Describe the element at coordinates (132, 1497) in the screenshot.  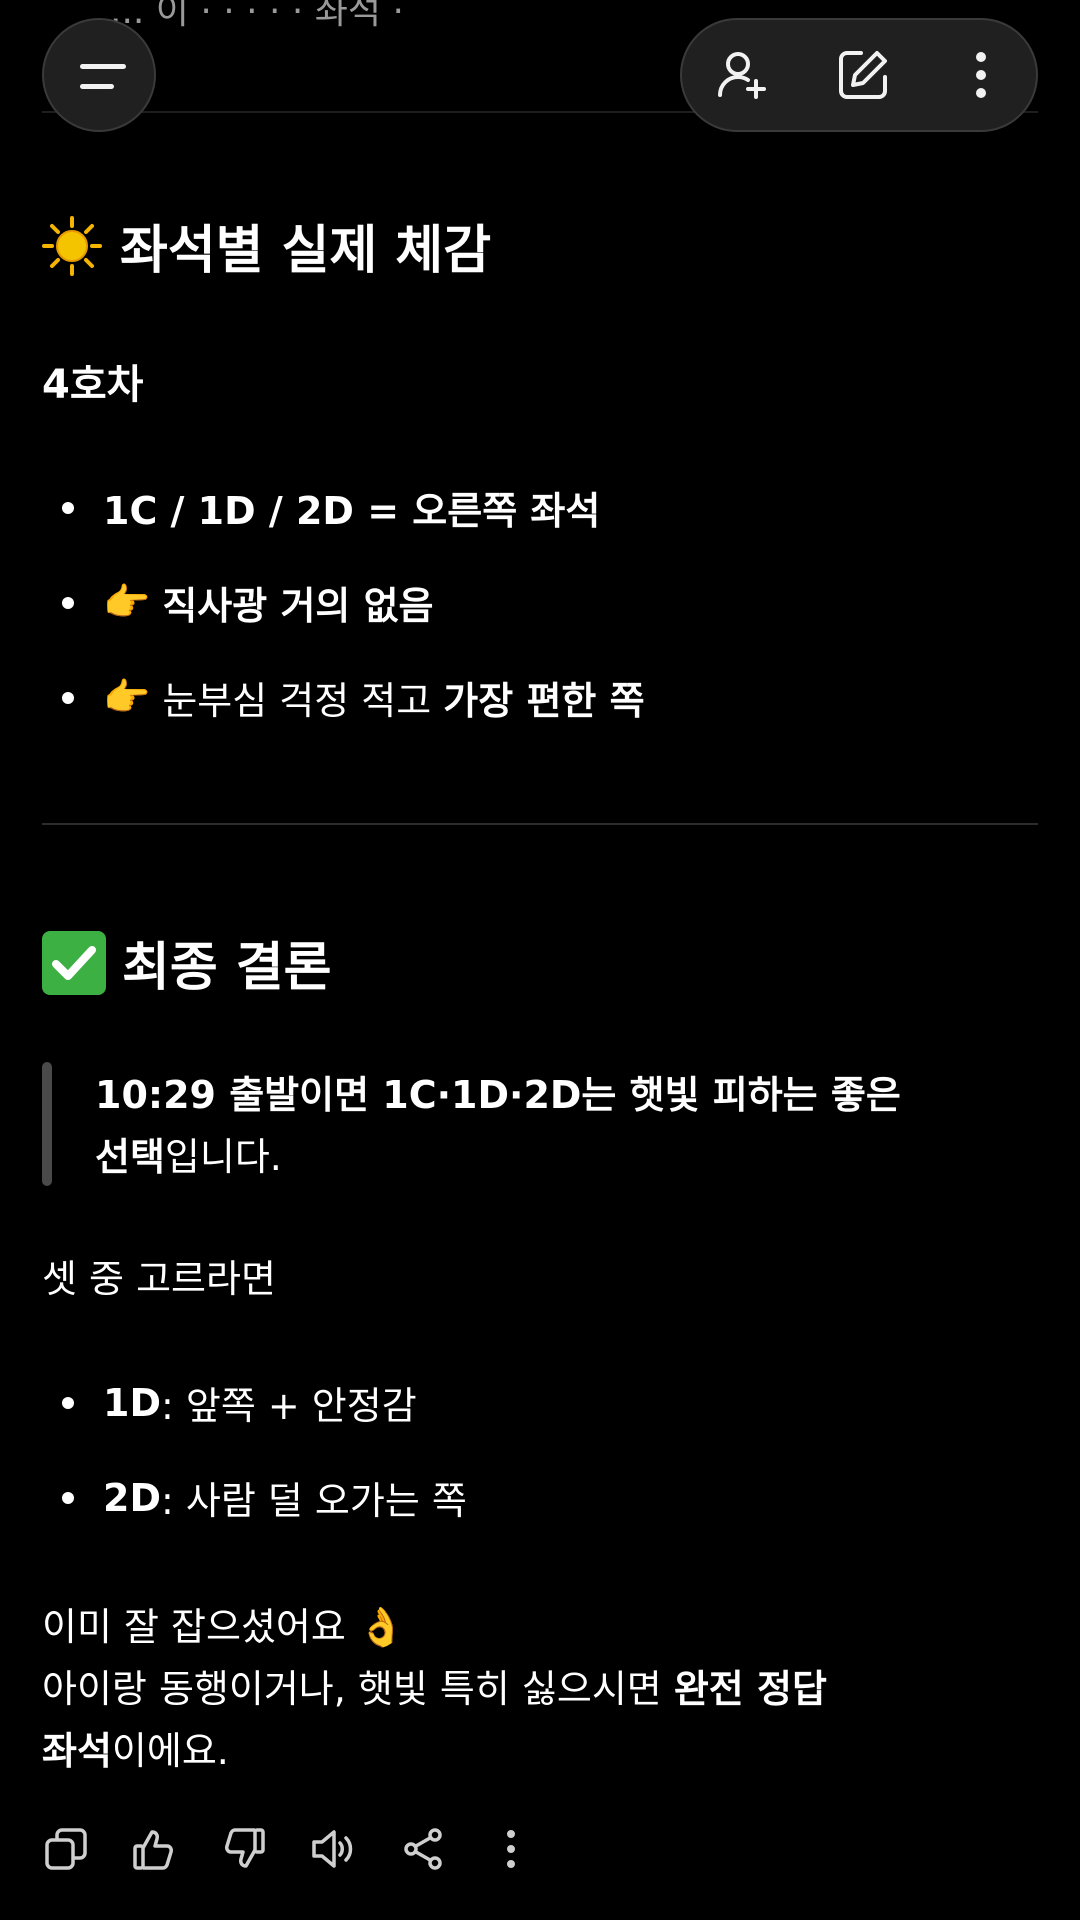
I see `seat-label: 2D` at that location.